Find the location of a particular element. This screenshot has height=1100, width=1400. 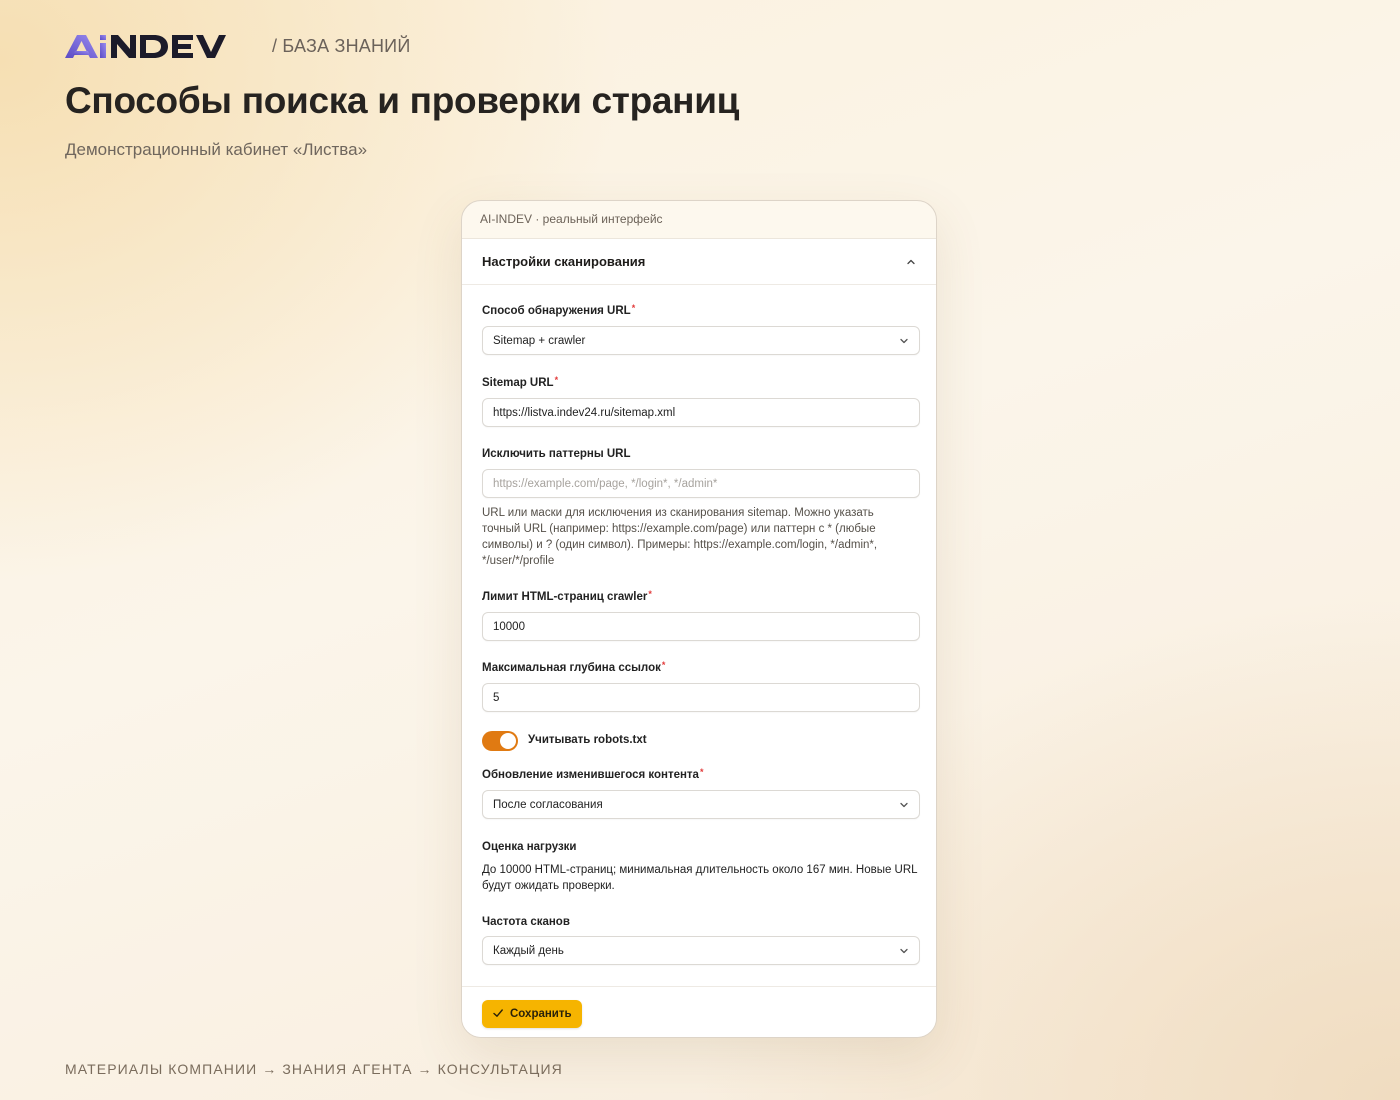

save-button: Сохранить is located at coordinates (532, 1014).